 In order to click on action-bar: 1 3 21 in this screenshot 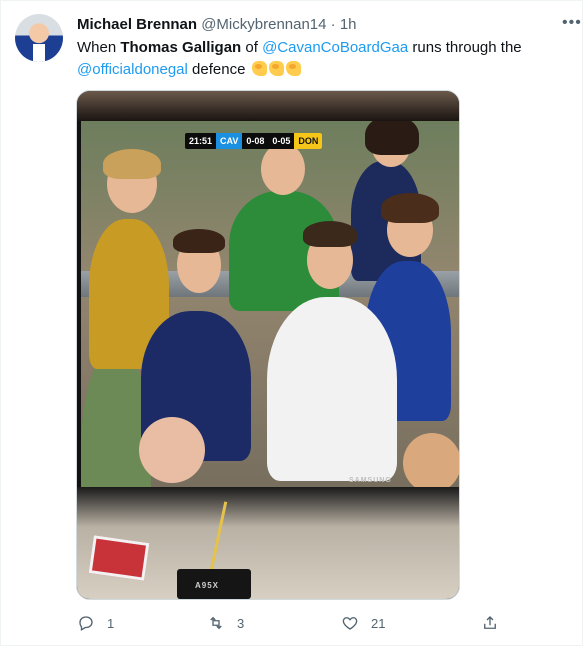, I will do `click(289, 623)`.